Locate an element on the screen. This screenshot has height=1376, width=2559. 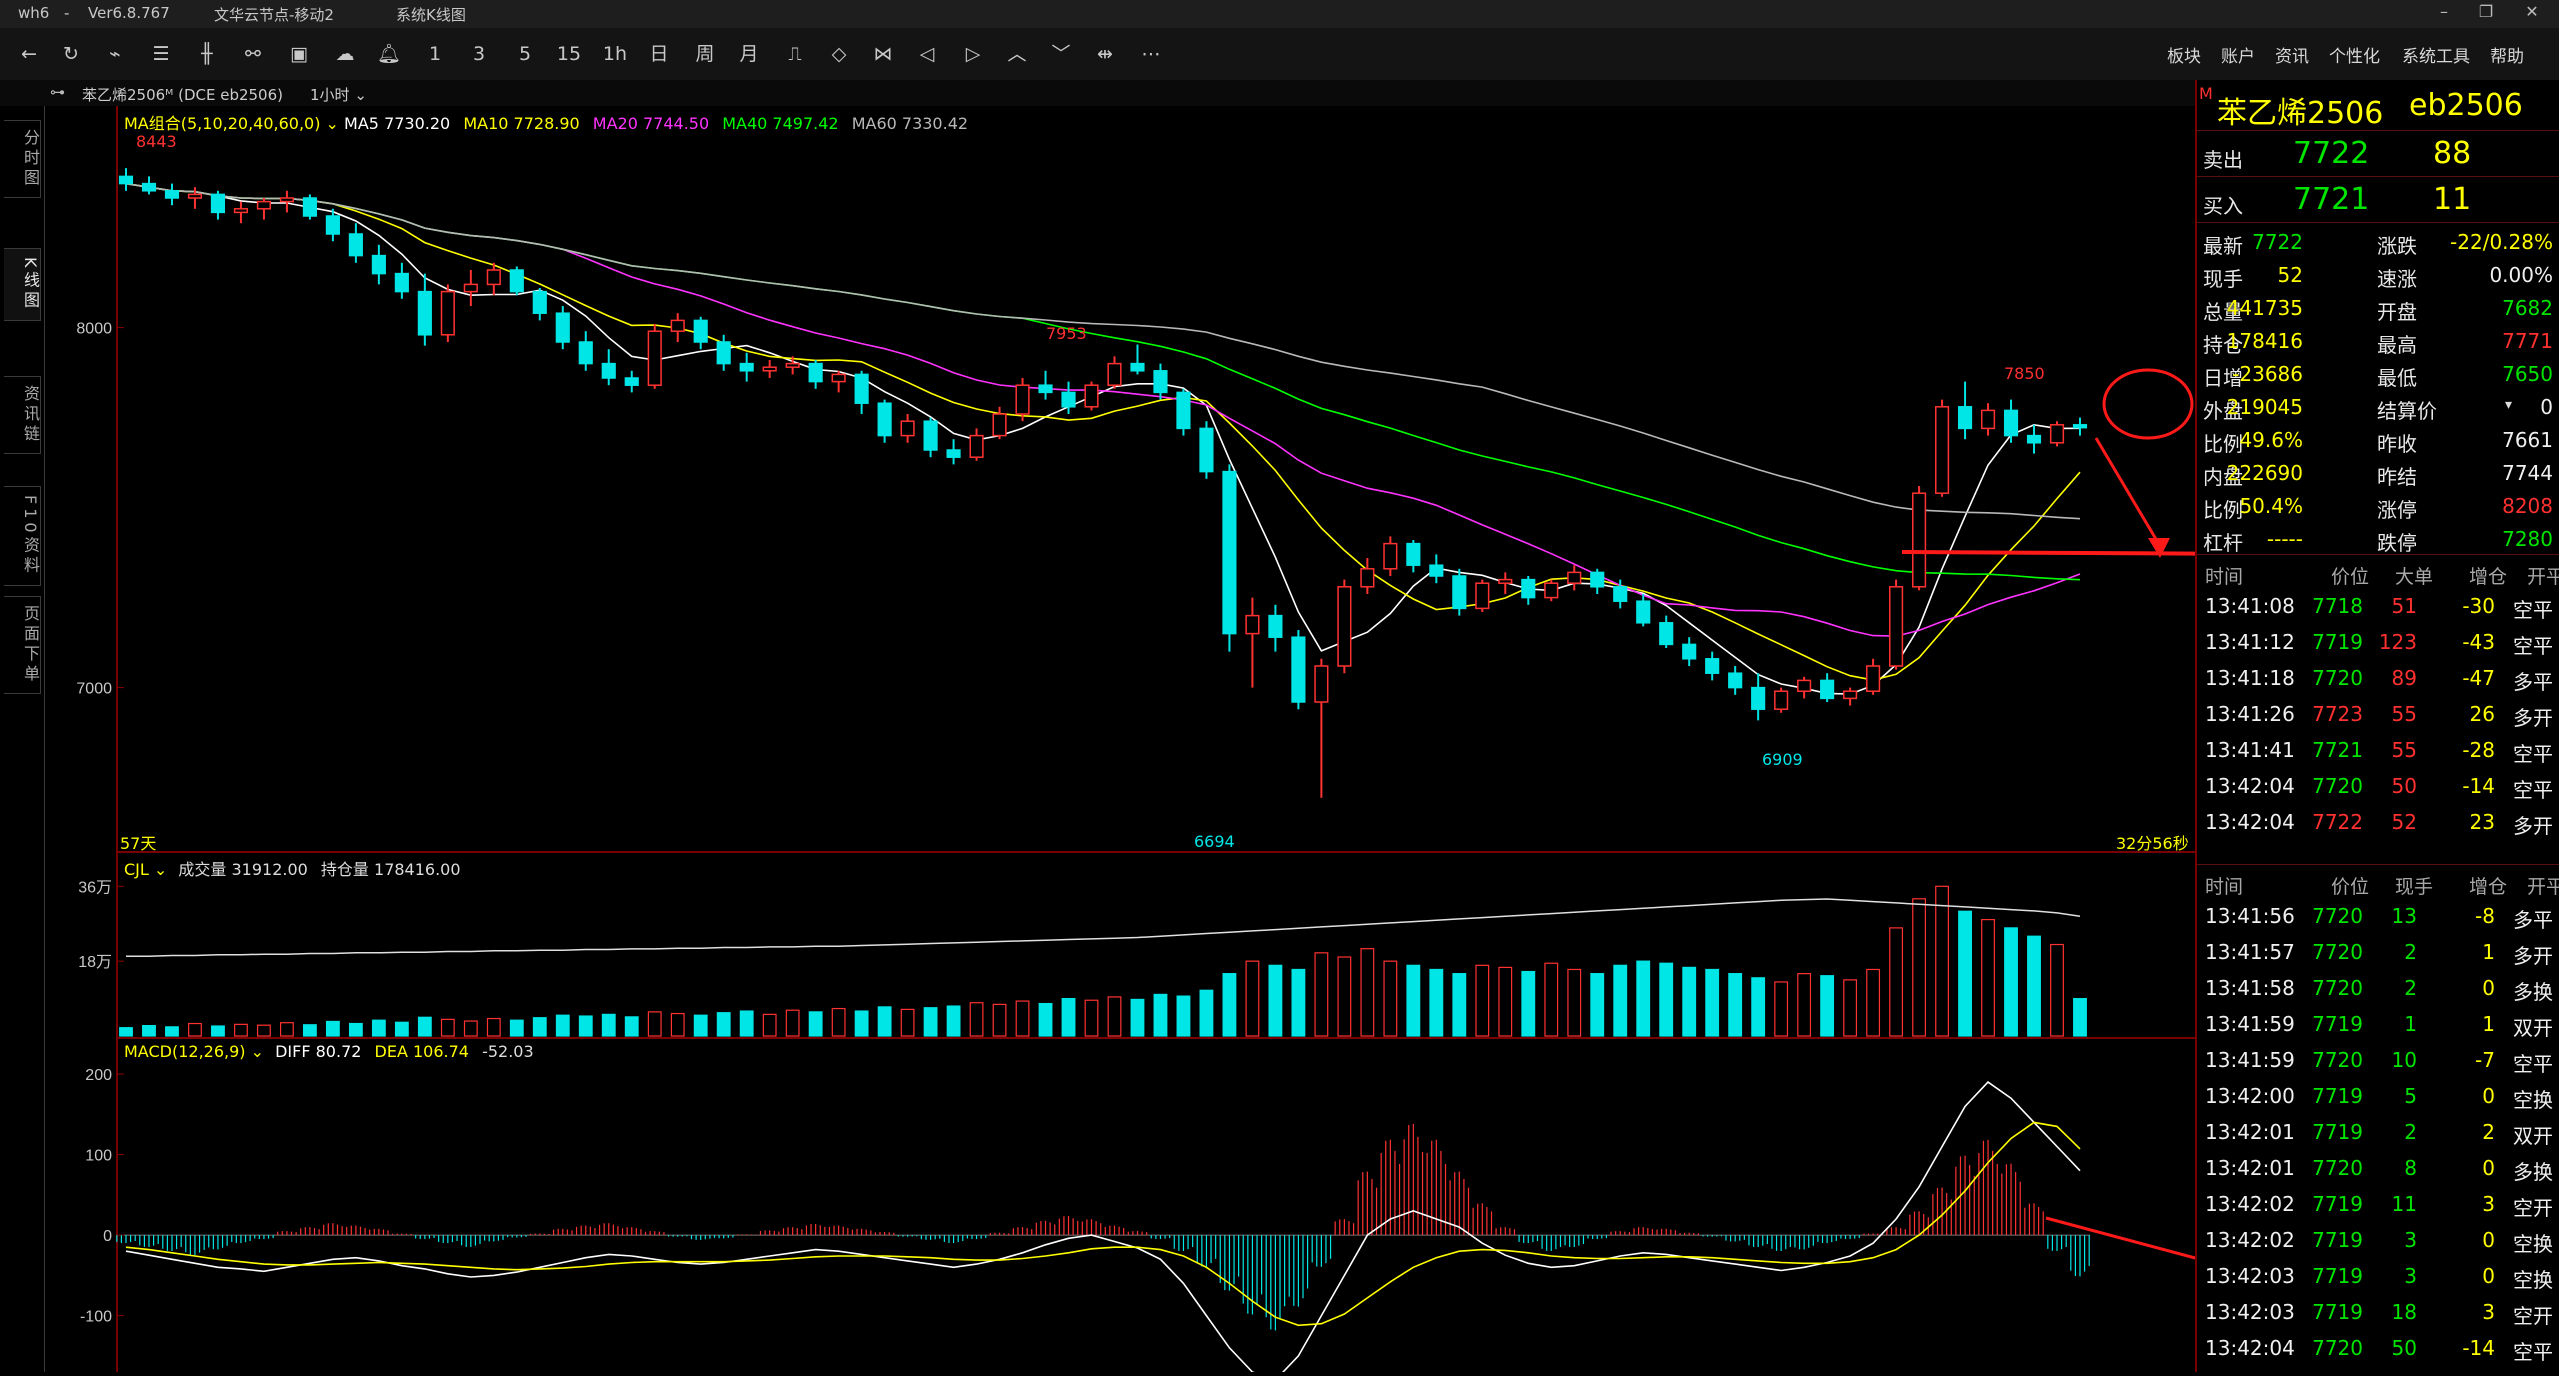
ask-row: 卖出 7722 88 is located at coordinates (2378, 154).